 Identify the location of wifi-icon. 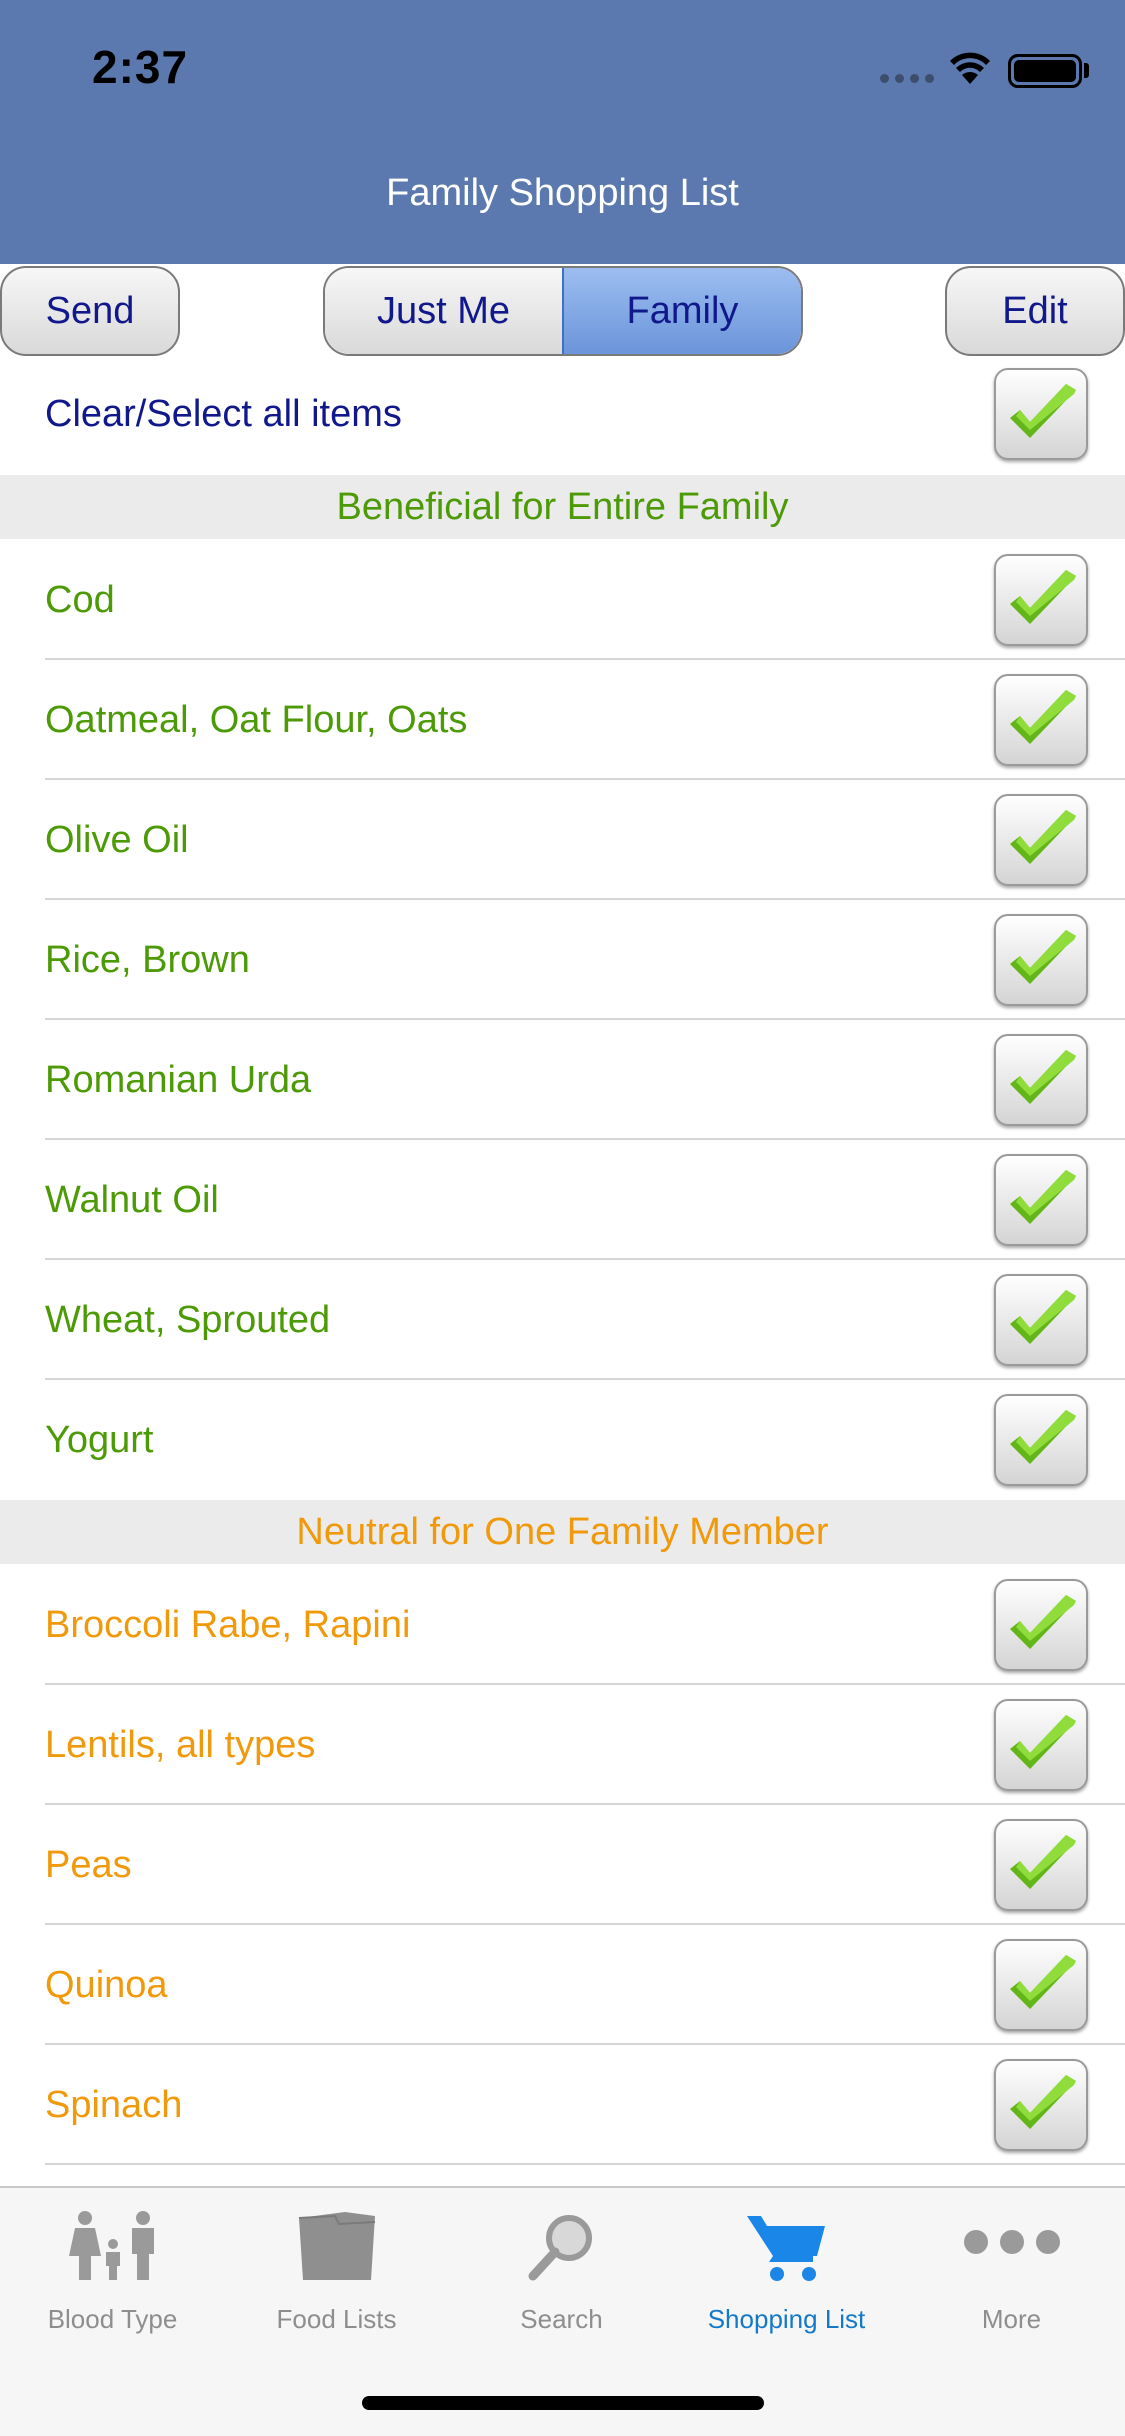
(970, 70).